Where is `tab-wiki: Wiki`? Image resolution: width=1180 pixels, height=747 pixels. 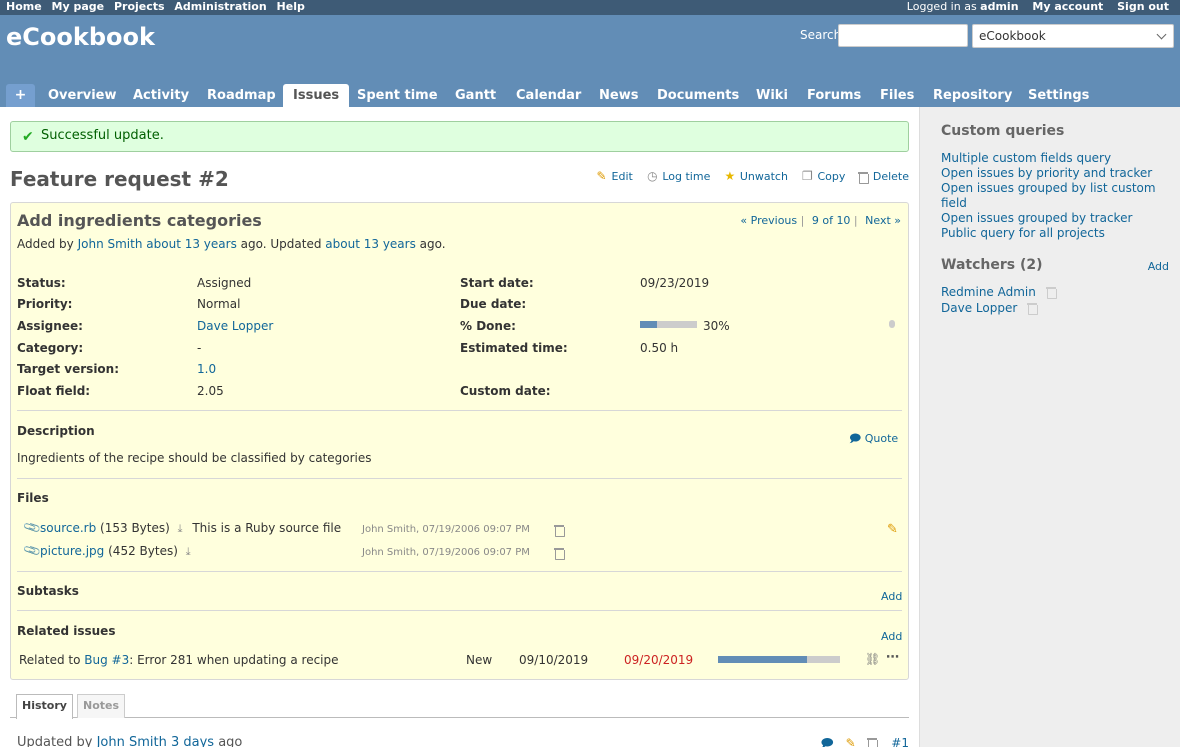 tab-wiki: Wiki is located at coordinates (772, 95).